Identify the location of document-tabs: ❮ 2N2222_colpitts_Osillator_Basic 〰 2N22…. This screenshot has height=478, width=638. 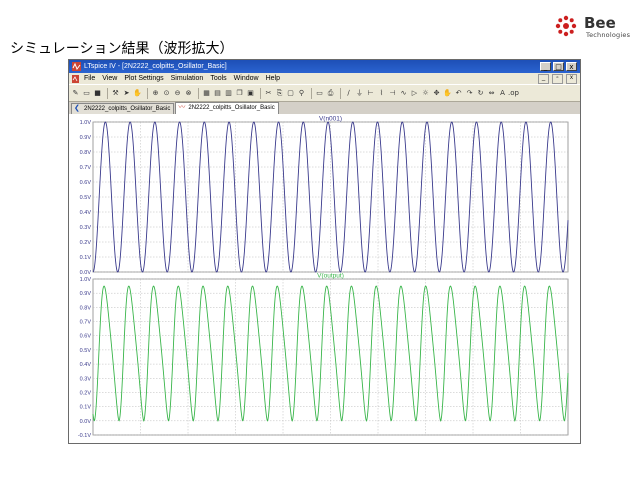
(324, 108).